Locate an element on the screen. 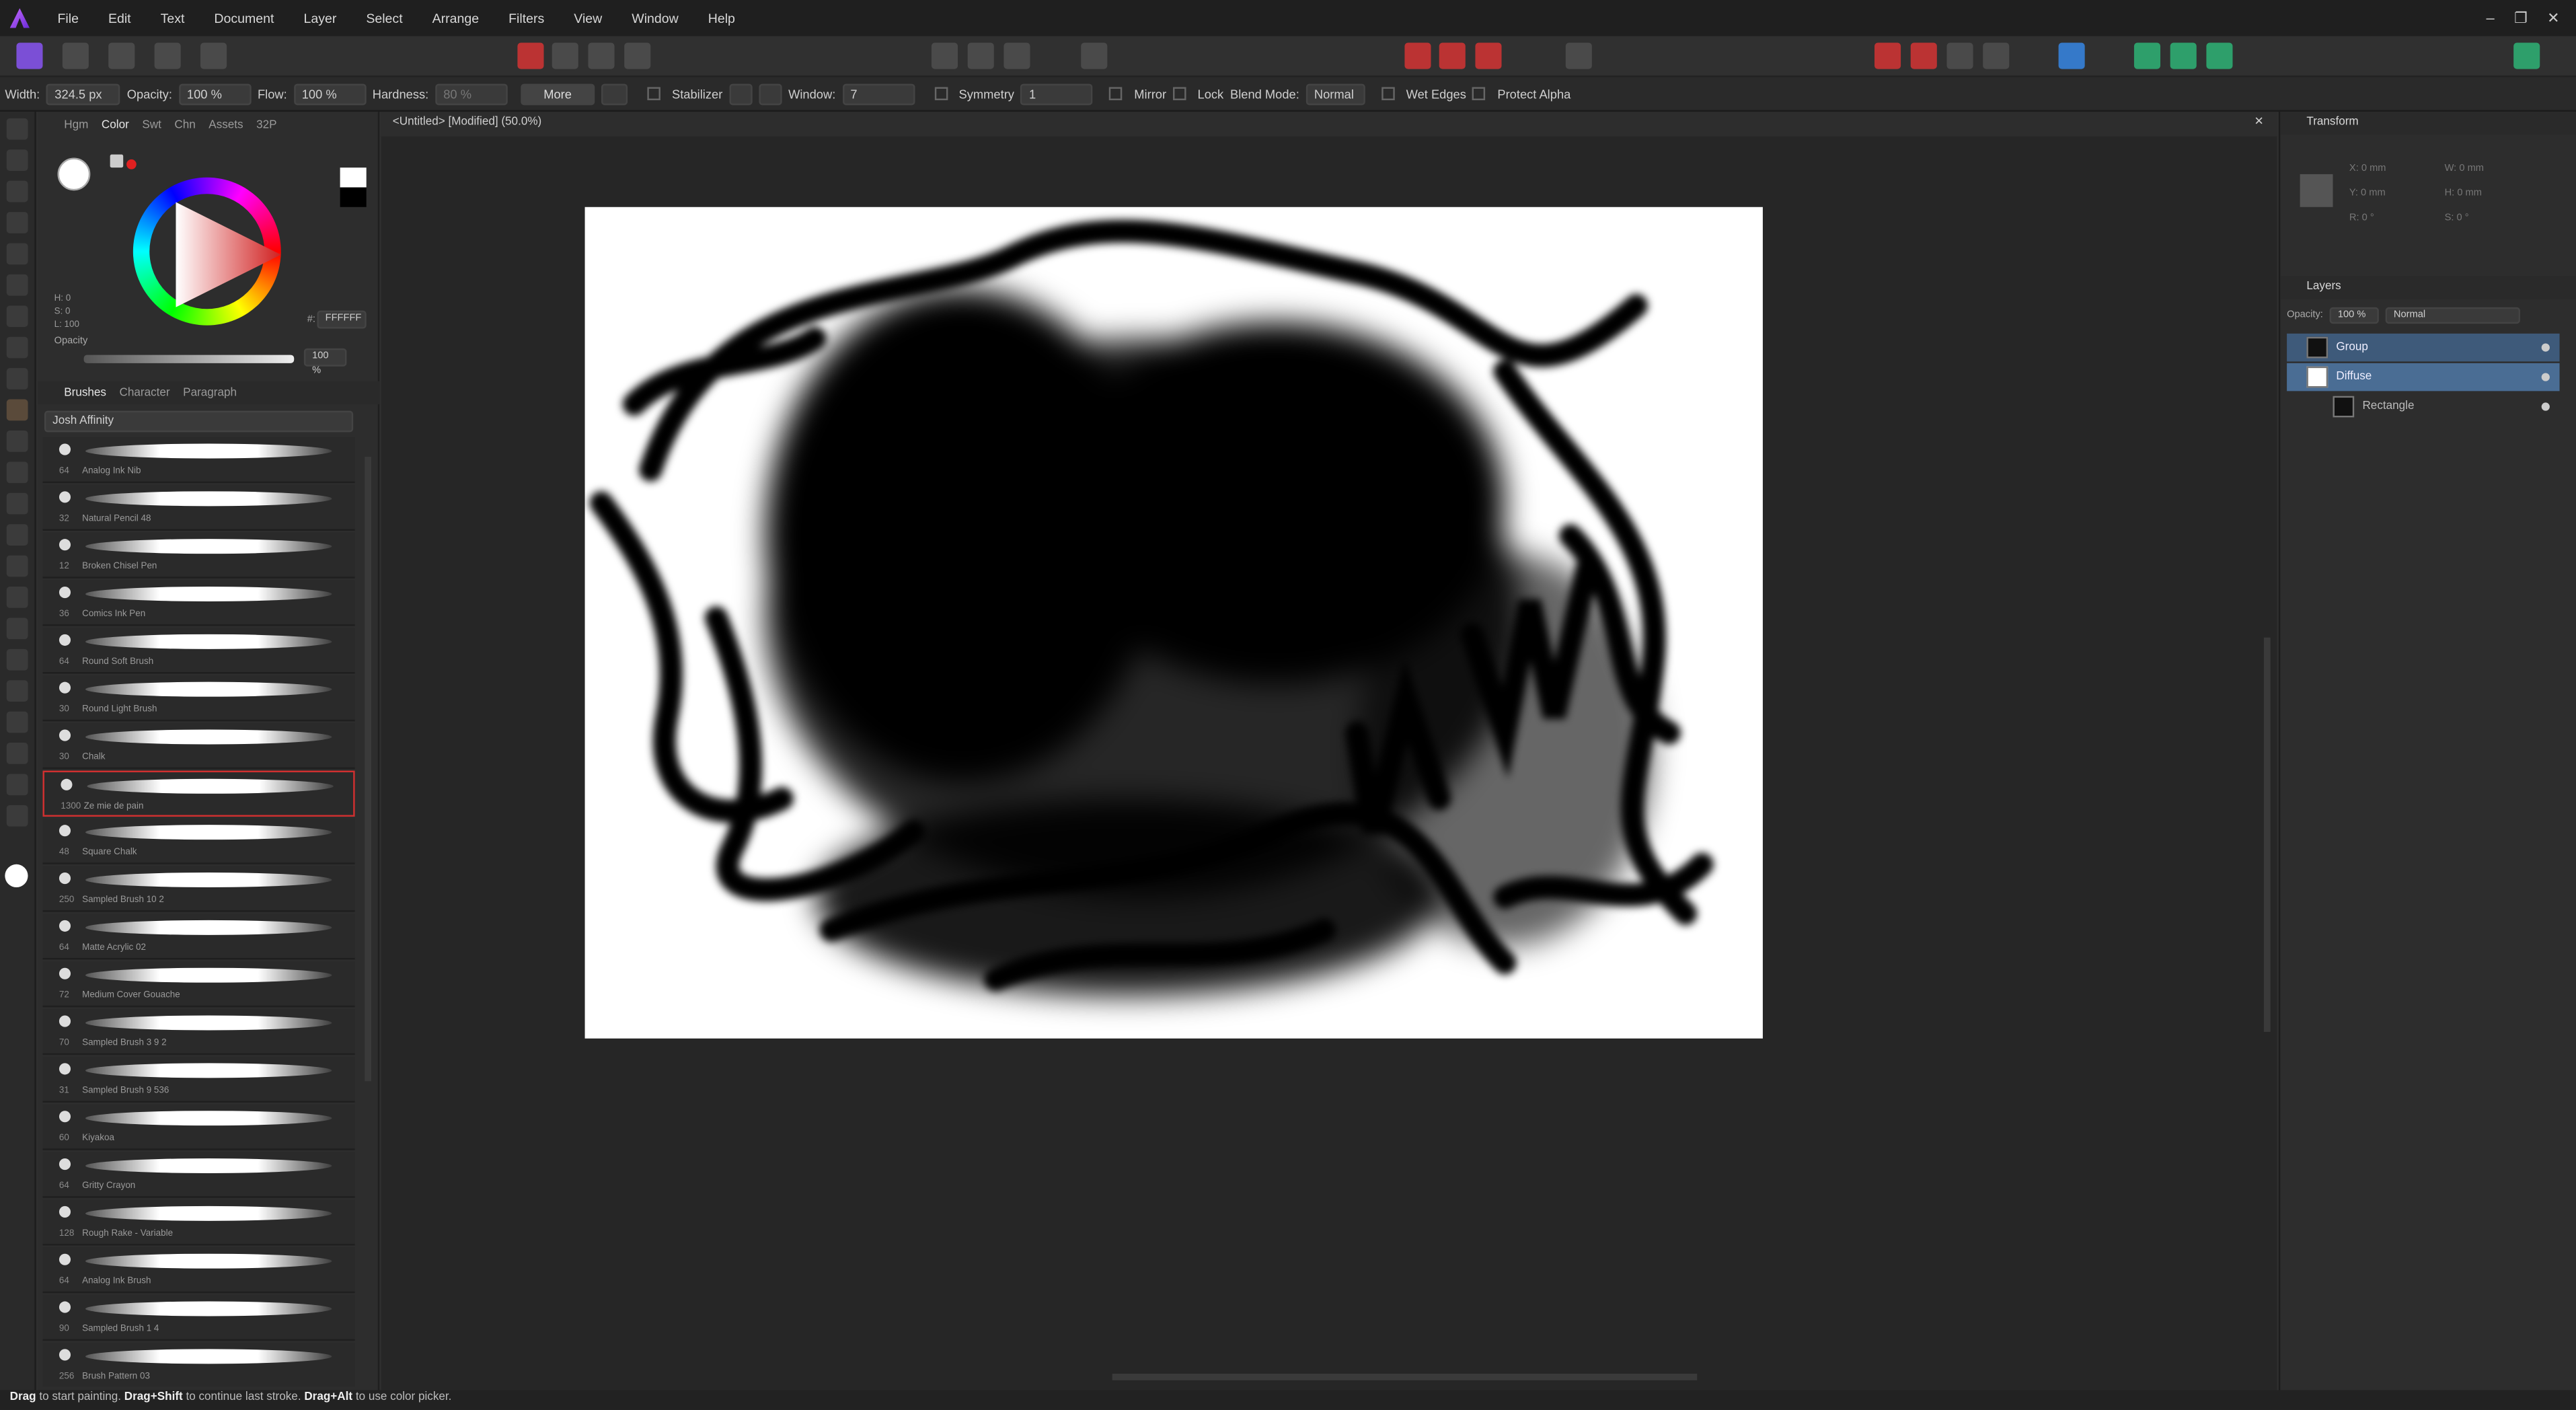  brush-item: 64 Round Soft Brush is located at coordinates (198, 651).